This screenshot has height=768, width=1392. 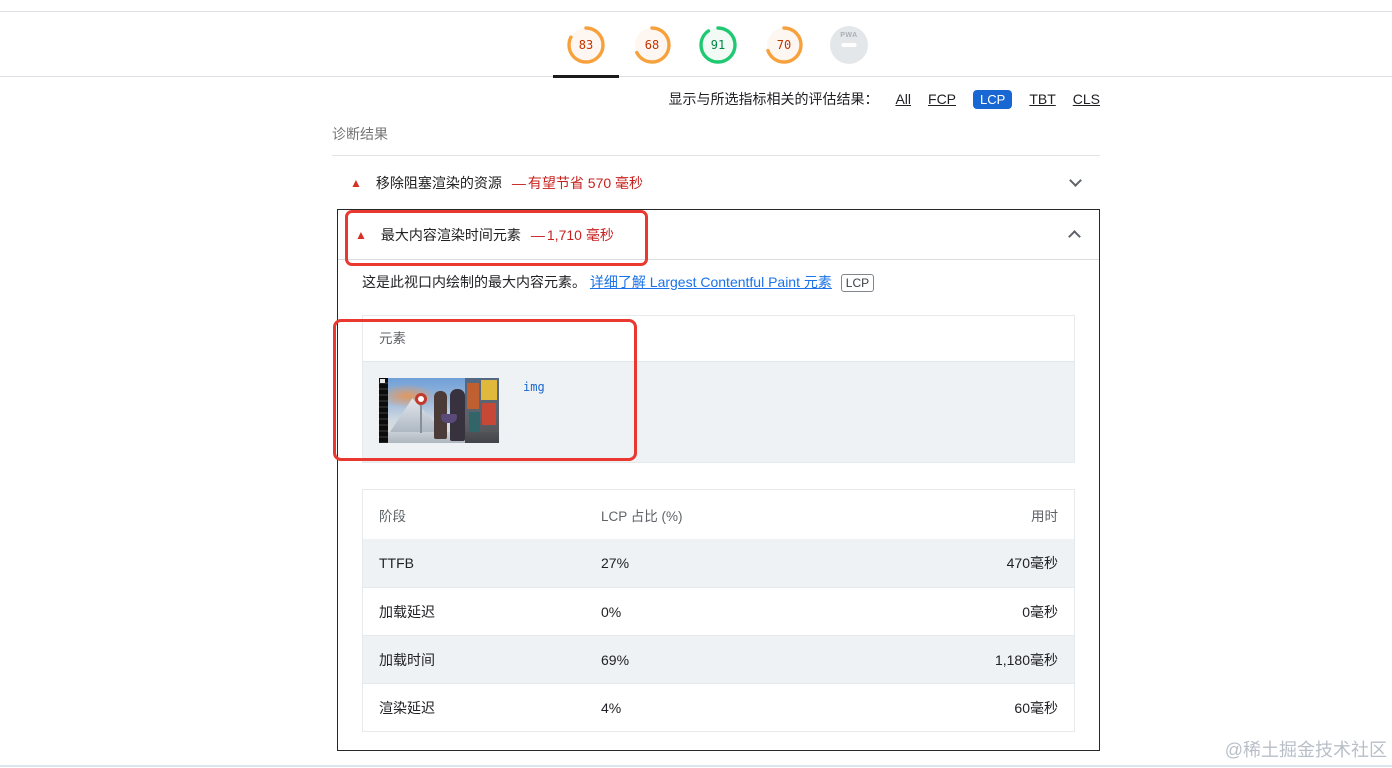 I want to click on lcp-element-thumbnail, so click(x=439, y=410).